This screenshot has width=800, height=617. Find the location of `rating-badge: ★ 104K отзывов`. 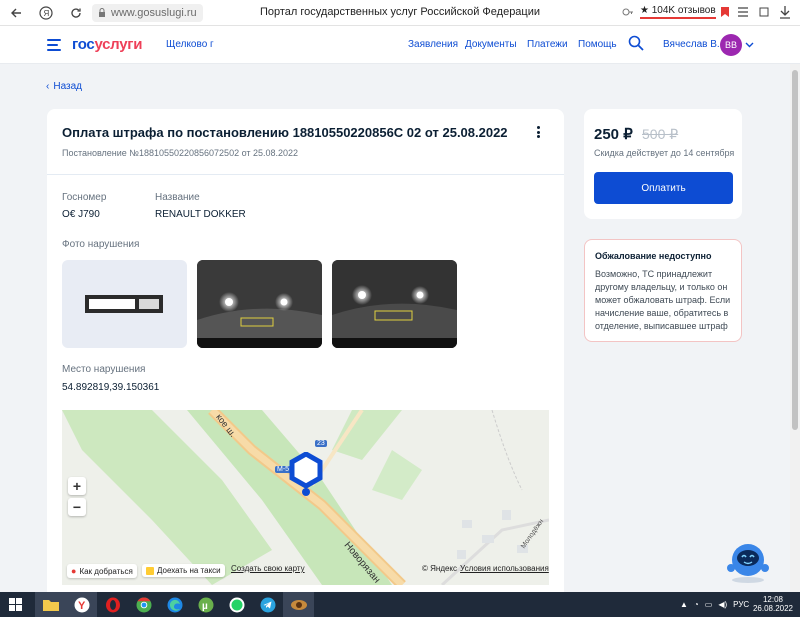

rating-badge: ★ 104K отзывов is located at coordinates (678, 12).